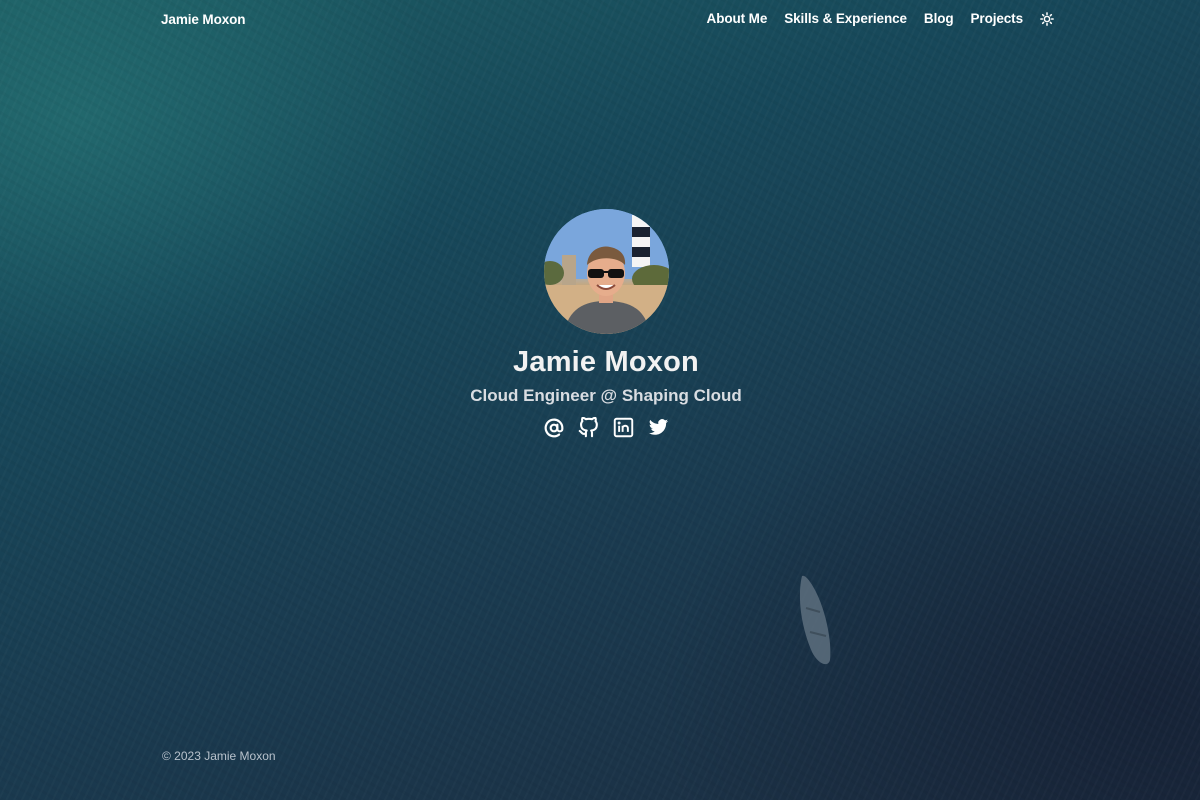 The width and height of the screenshot is (1200, 800). I want to click on nav-projects: Projects, so click(997, 18).